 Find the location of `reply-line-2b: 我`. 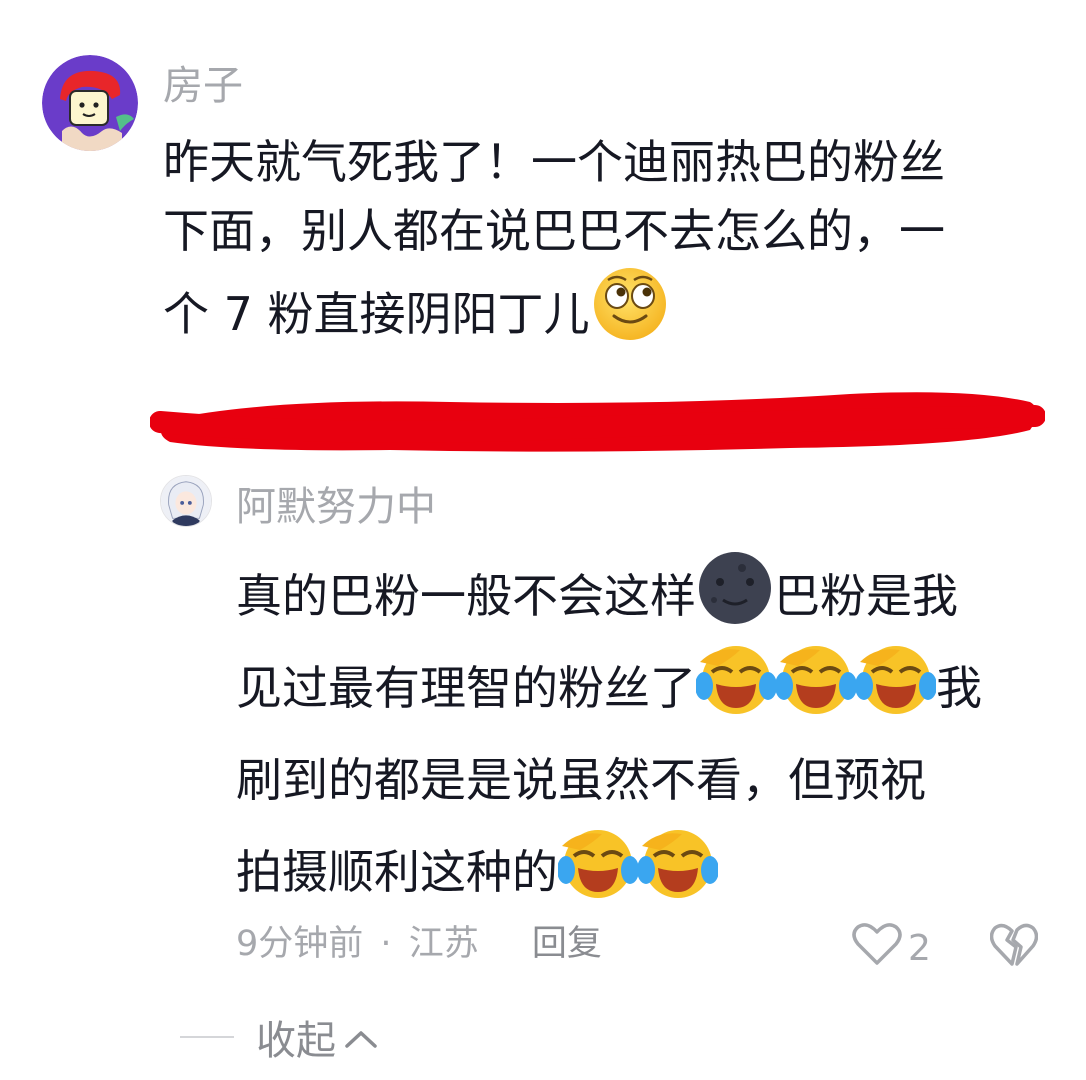

reply-line-2b: 我 is located at coordinates (959, 688).